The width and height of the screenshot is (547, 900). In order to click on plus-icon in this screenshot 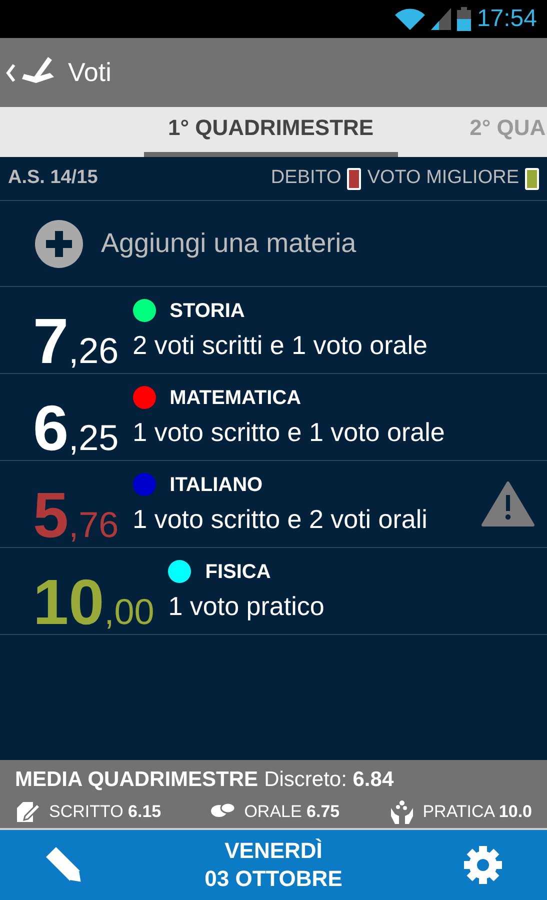, I will do `click(59, 244)`.